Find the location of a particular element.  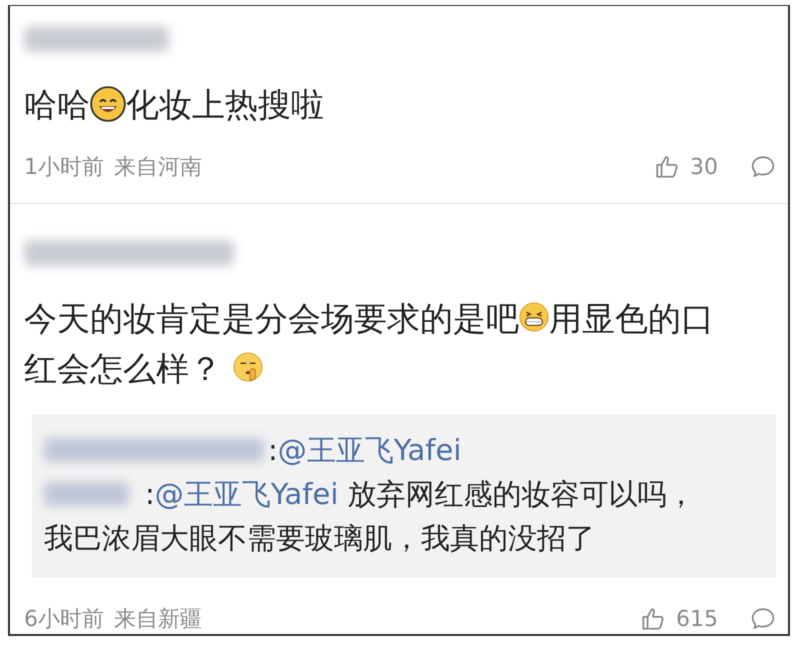

comment-time: 1小时前 is located at coordinates (64, 168).